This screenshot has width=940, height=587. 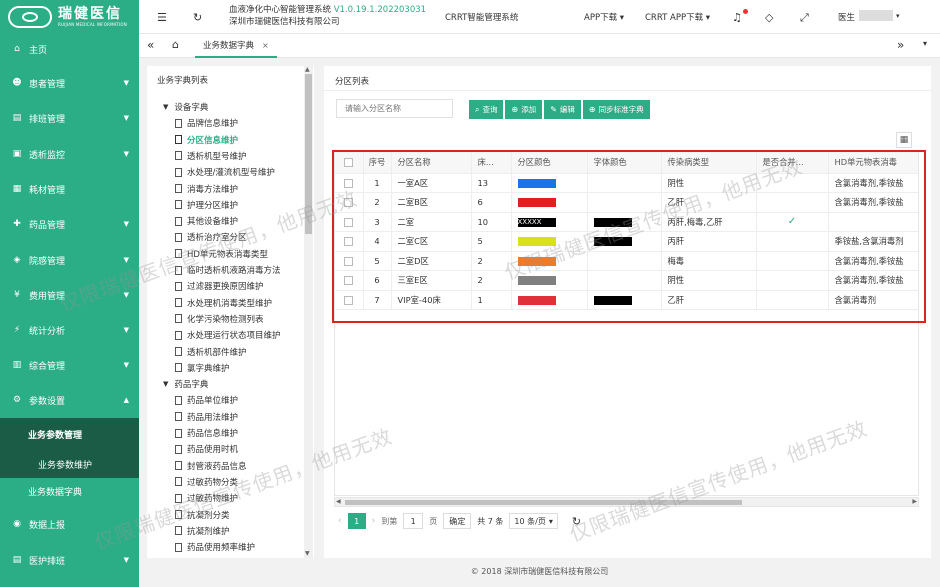 I want to click on add-button: ⊕ 添加, so click(x=524, y=109).